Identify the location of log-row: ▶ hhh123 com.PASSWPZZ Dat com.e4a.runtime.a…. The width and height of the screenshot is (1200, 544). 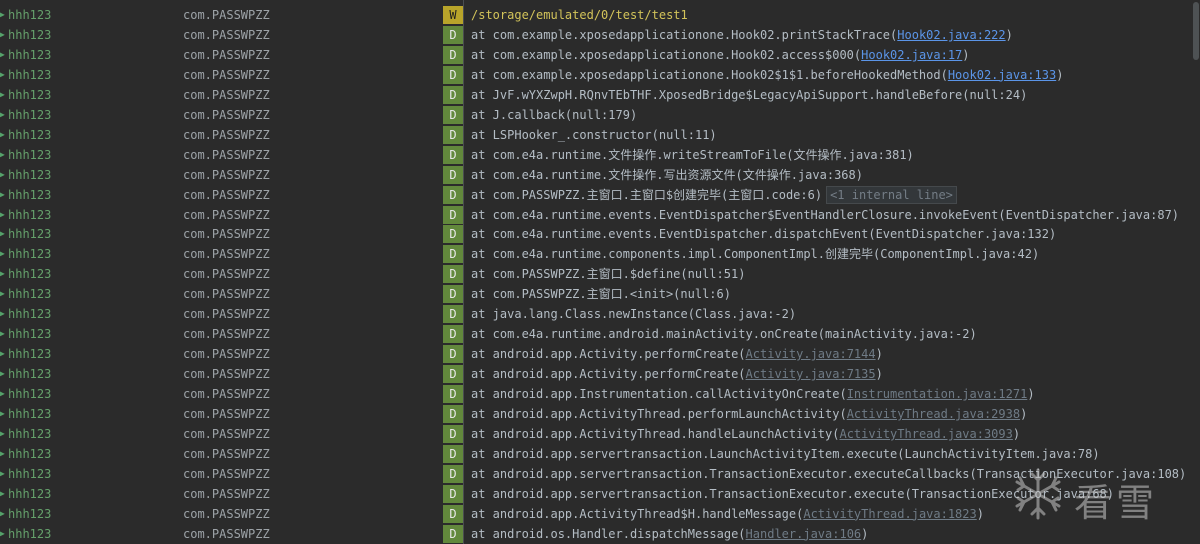
(596, 334).